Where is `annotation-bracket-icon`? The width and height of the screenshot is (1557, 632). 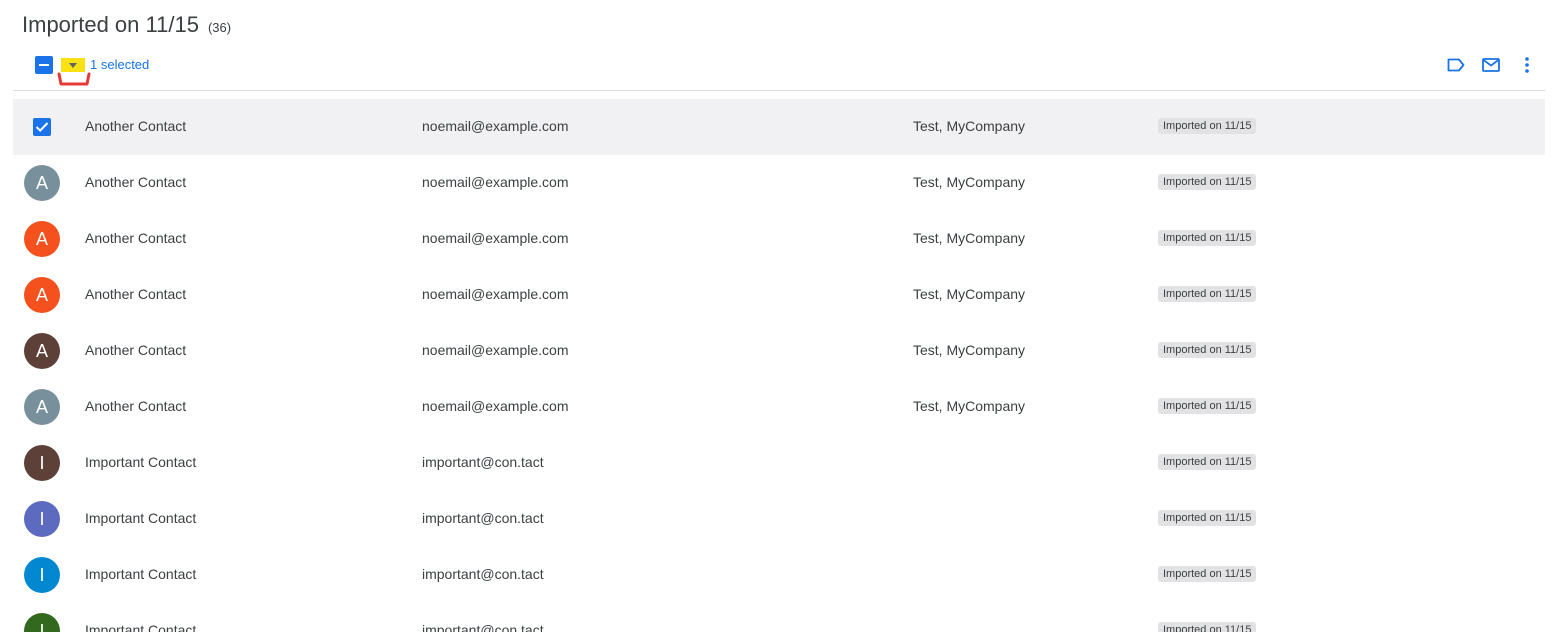 annotation-bracket-icon is located at coordinates (74, 79).